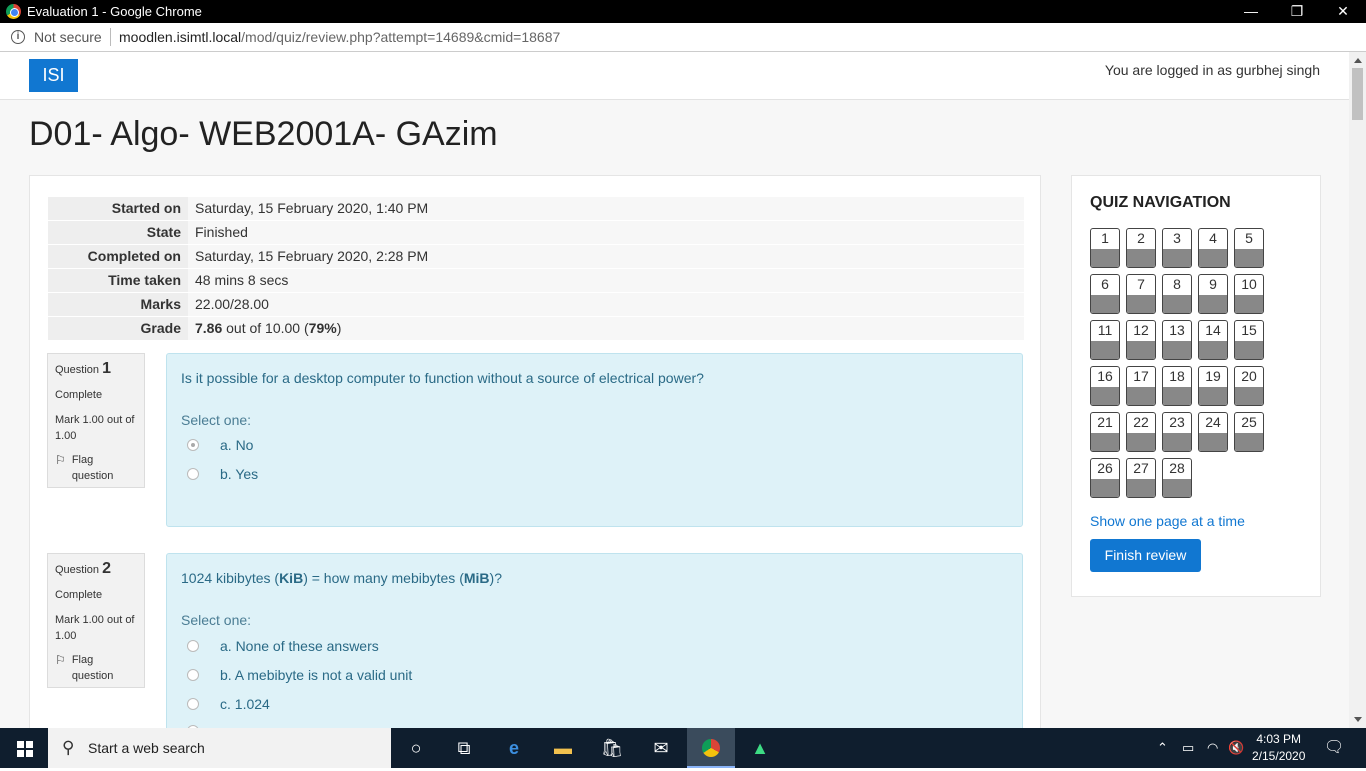 The height and width of the screenshot is (771, 1366). I want to click on quiz-nav-question-button: 3, so click(1177, 248).